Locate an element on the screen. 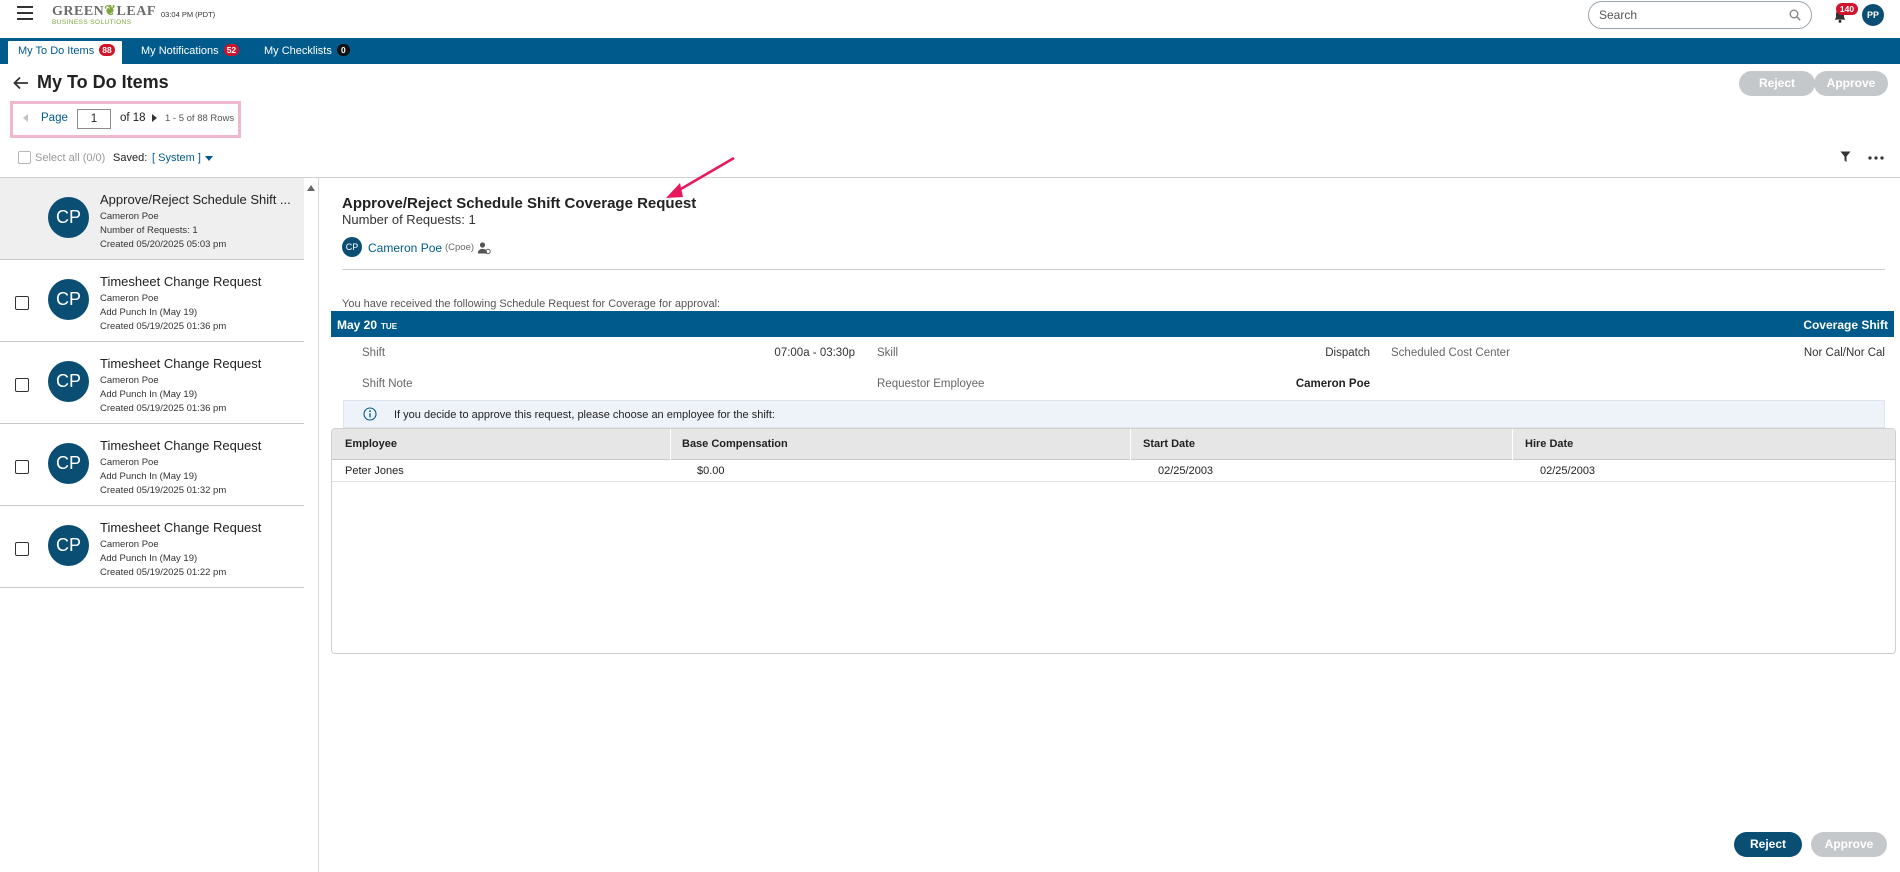 The image size is (1900, 872). list-item-created: Created 05/20/2025 05:03 pm is located at coordinates (163, 244).